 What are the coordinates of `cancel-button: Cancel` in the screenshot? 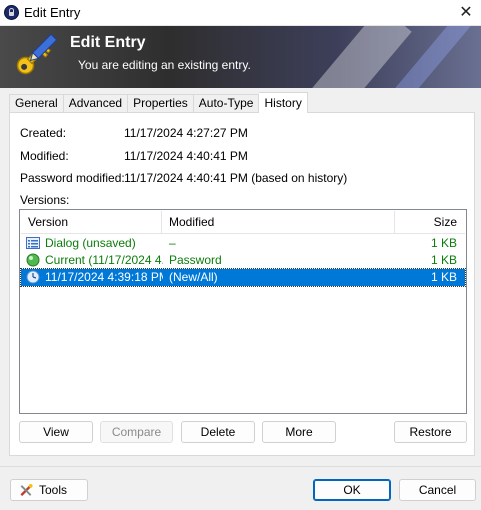 It's located at (437, 490).